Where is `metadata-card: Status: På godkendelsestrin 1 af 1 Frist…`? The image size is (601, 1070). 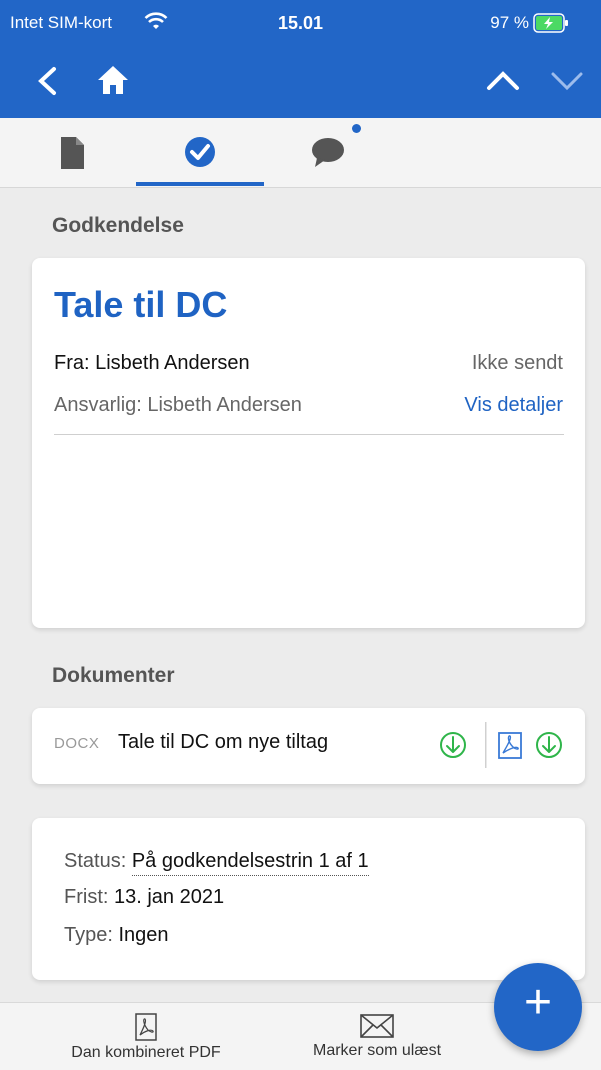 metadata-card: Status: På godkendelsestrin 1 af 1 Frist… is located at coordinates (308, 899).